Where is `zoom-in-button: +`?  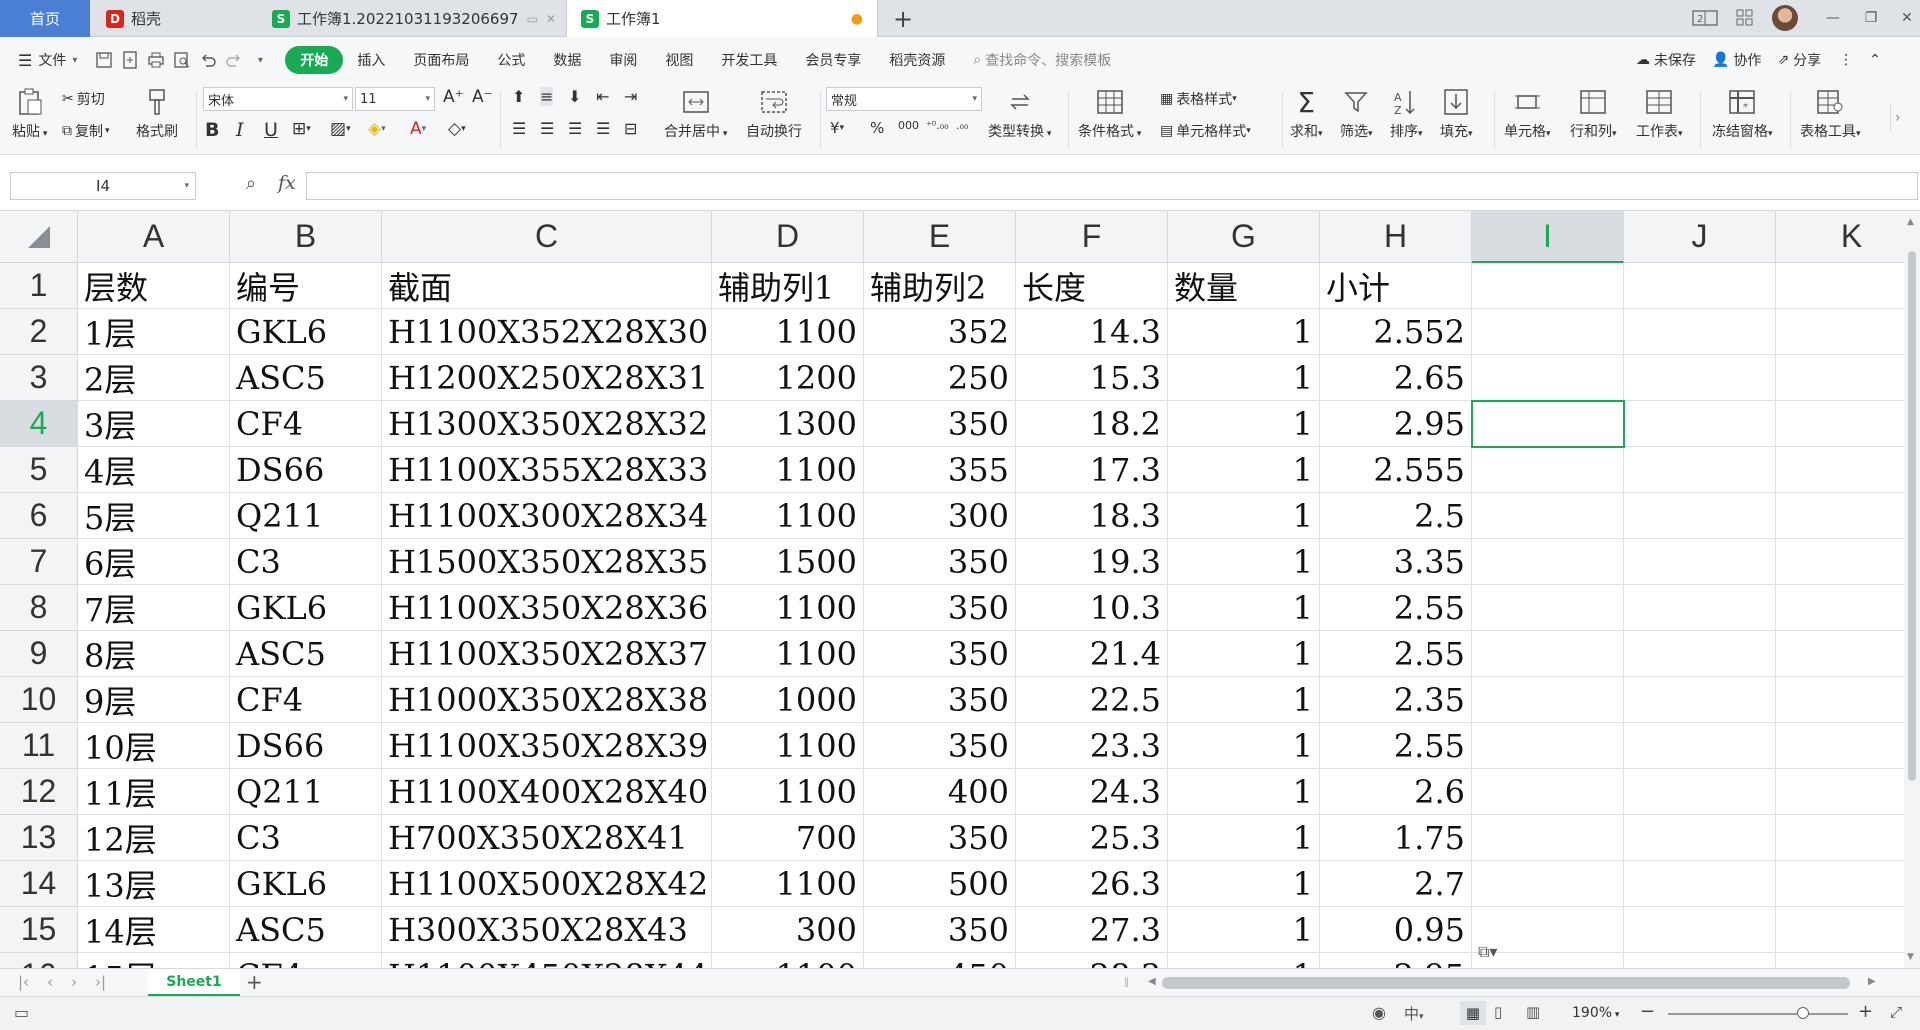
zoom-in-button: + is located at coordinates (1865, 1011).